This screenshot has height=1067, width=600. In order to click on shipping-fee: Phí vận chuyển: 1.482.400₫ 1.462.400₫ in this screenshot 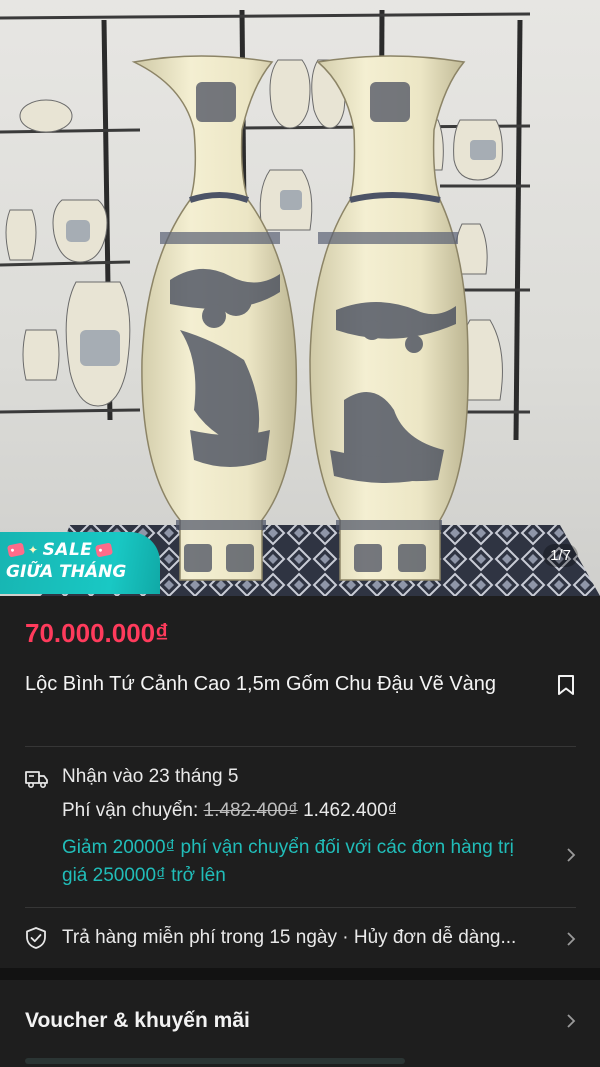, I will do `click(229, 811)`.